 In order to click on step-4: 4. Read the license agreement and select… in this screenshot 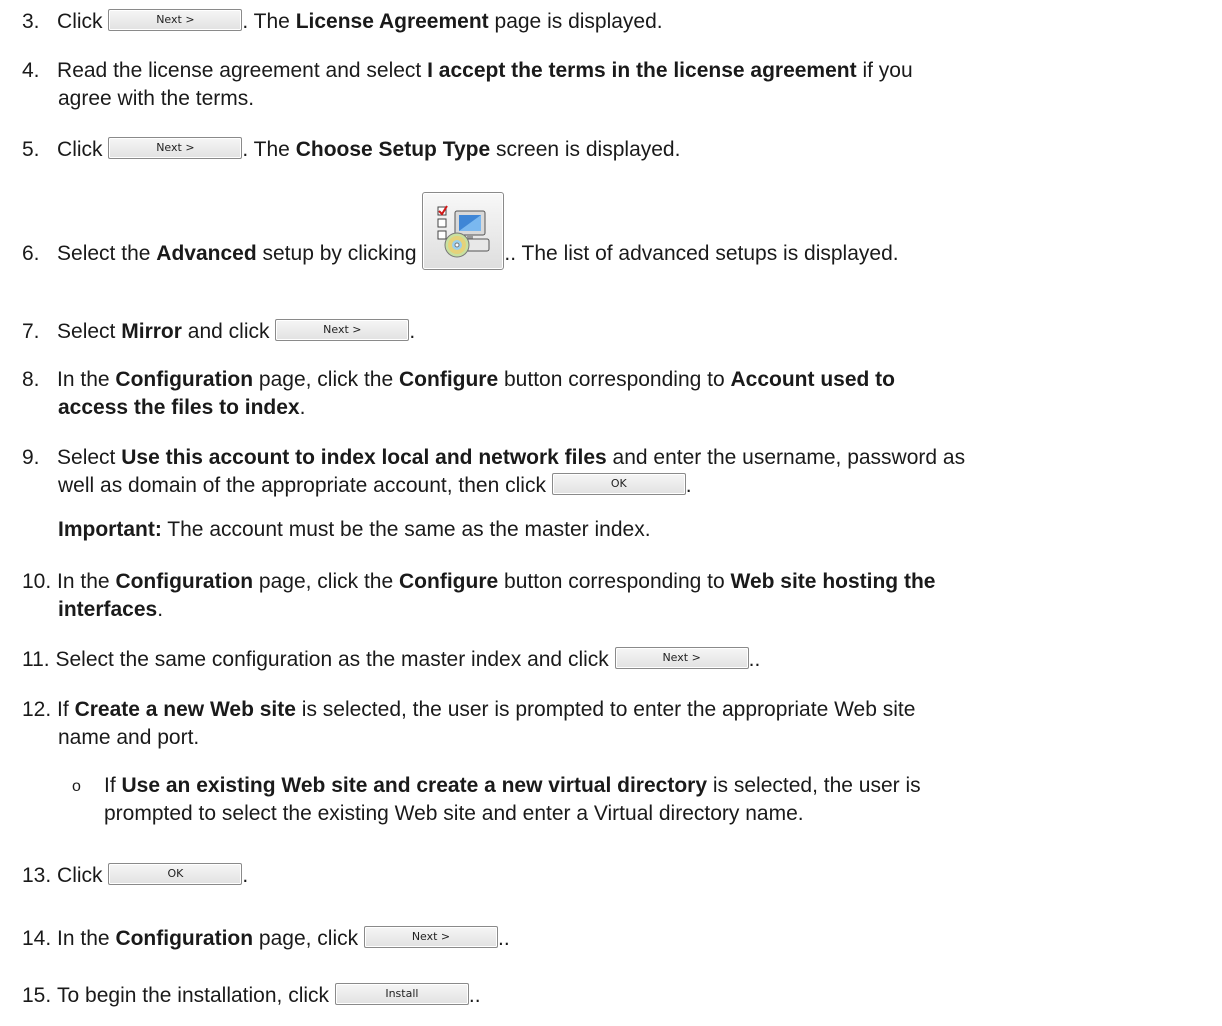, I will do `click(467, 70)`.